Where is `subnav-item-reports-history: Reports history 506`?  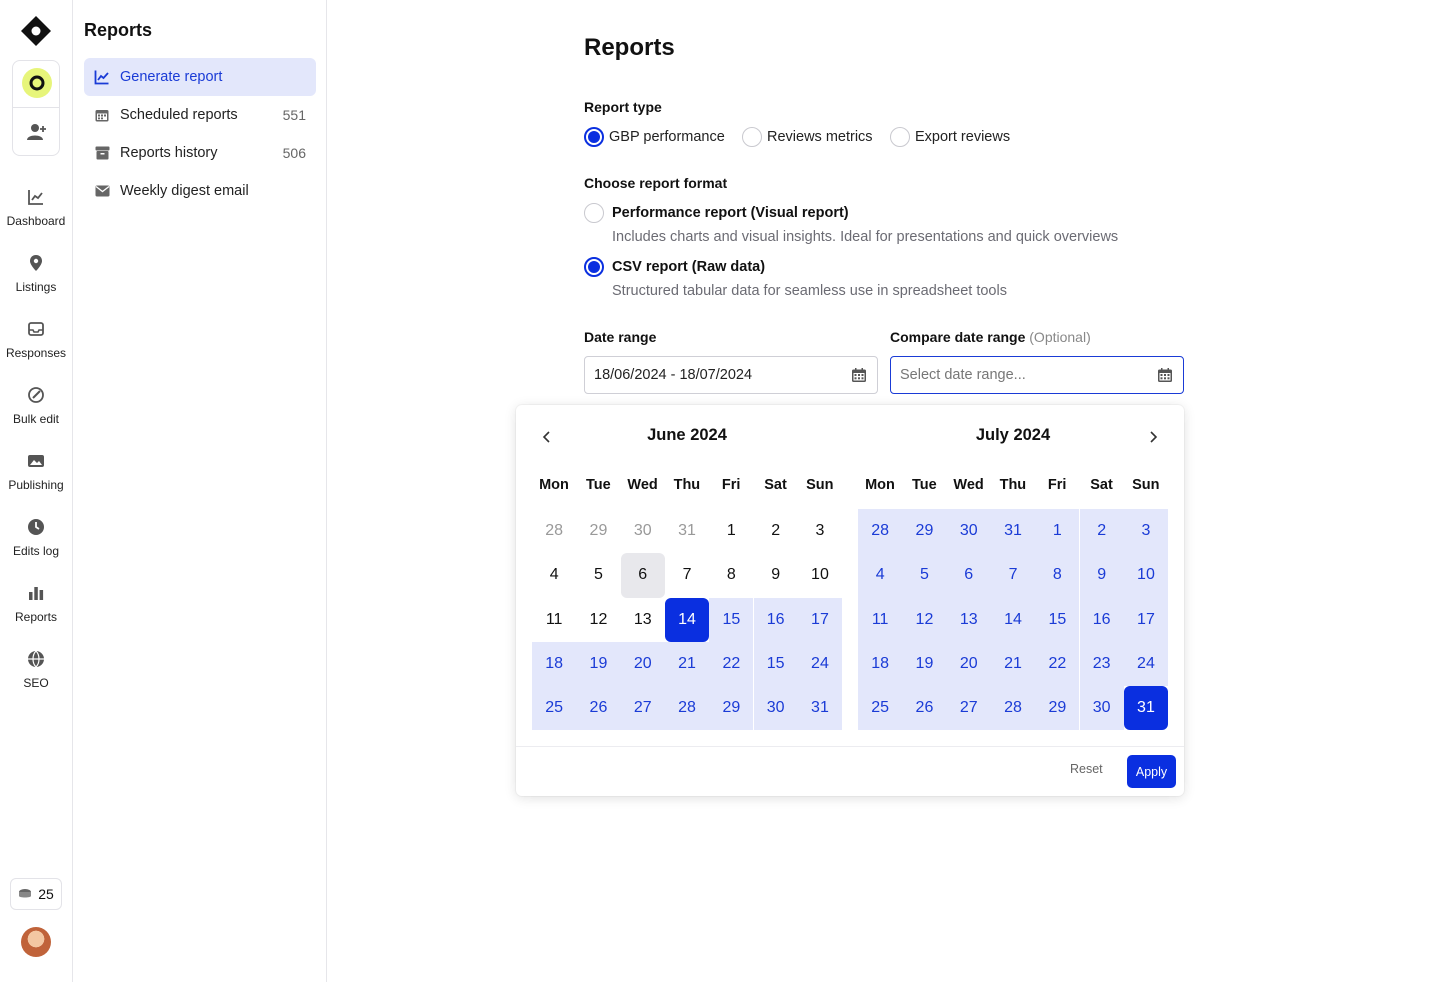
subnav-item-reports-history: Reports history 506 is located at coordinates (200, 153).